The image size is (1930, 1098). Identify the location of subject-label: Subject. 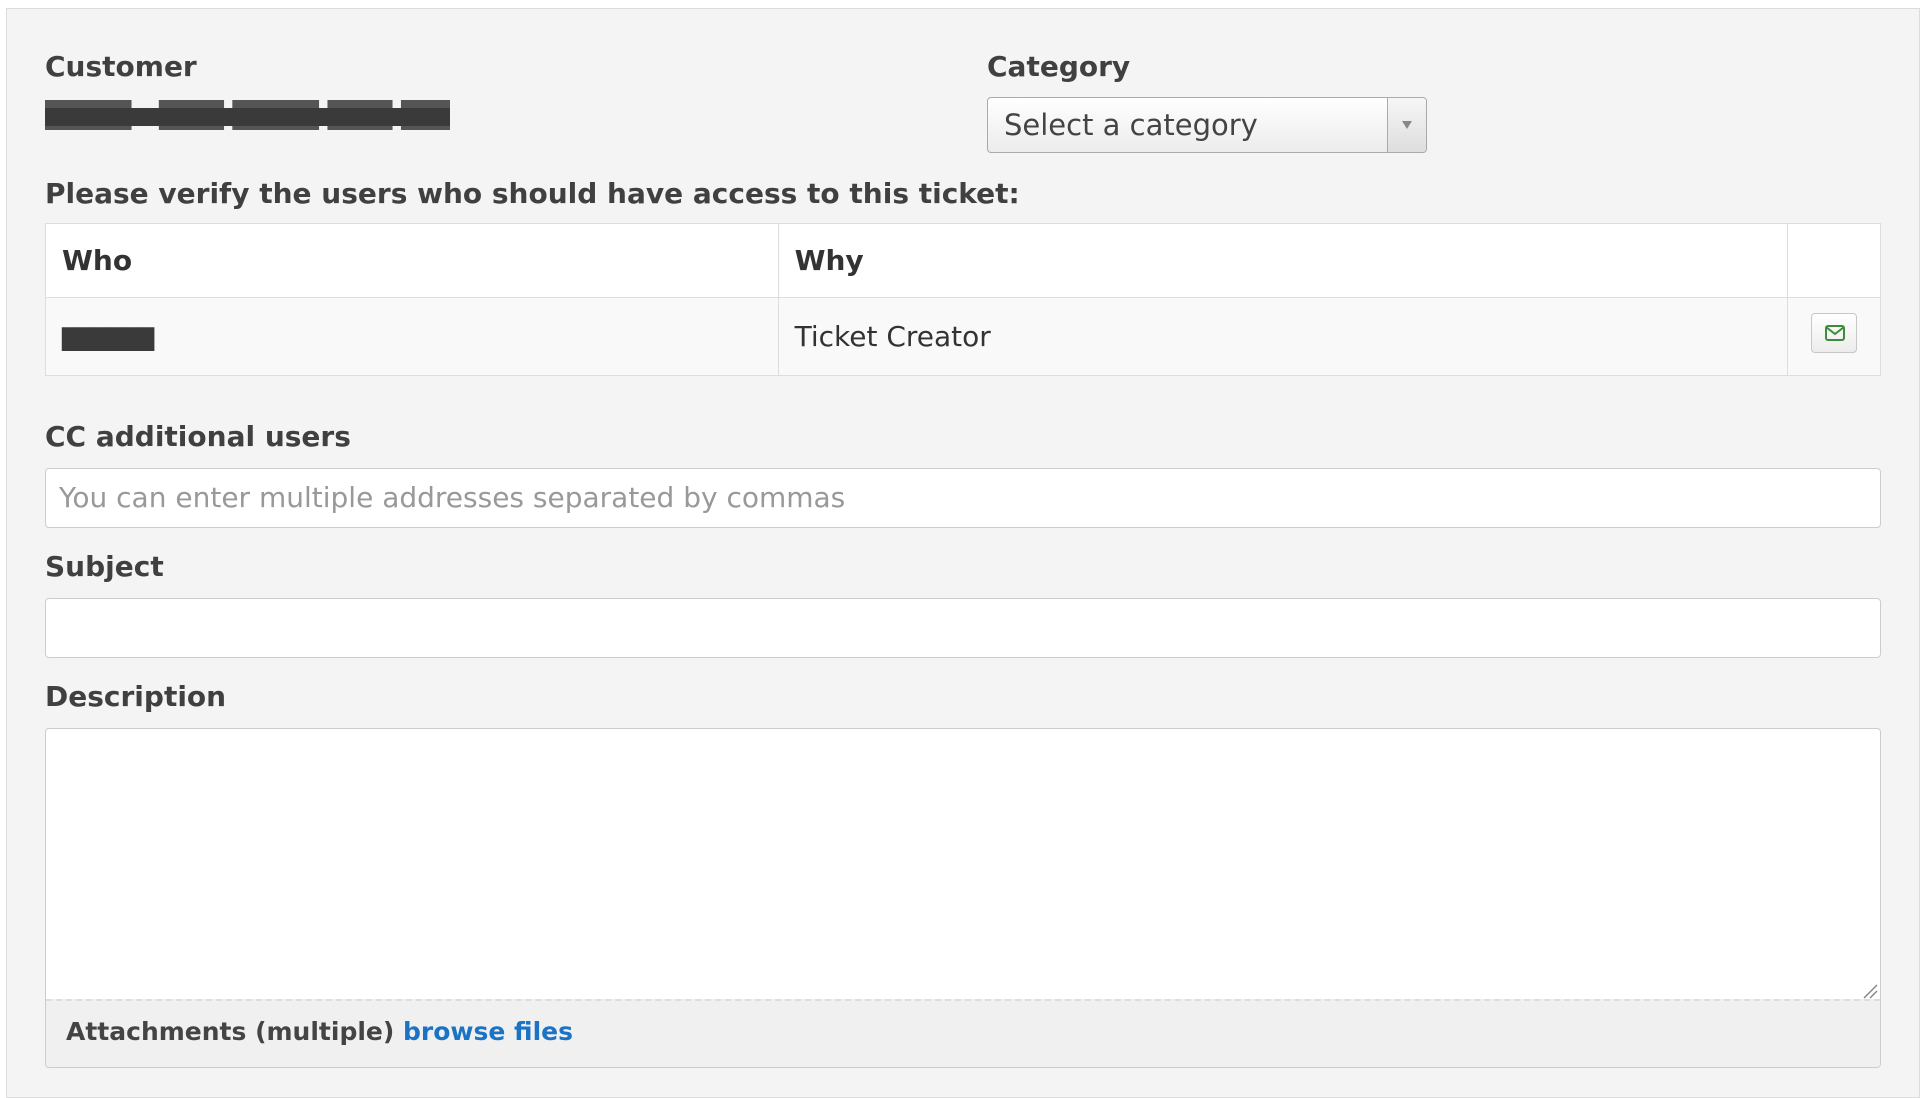
(104, 566).